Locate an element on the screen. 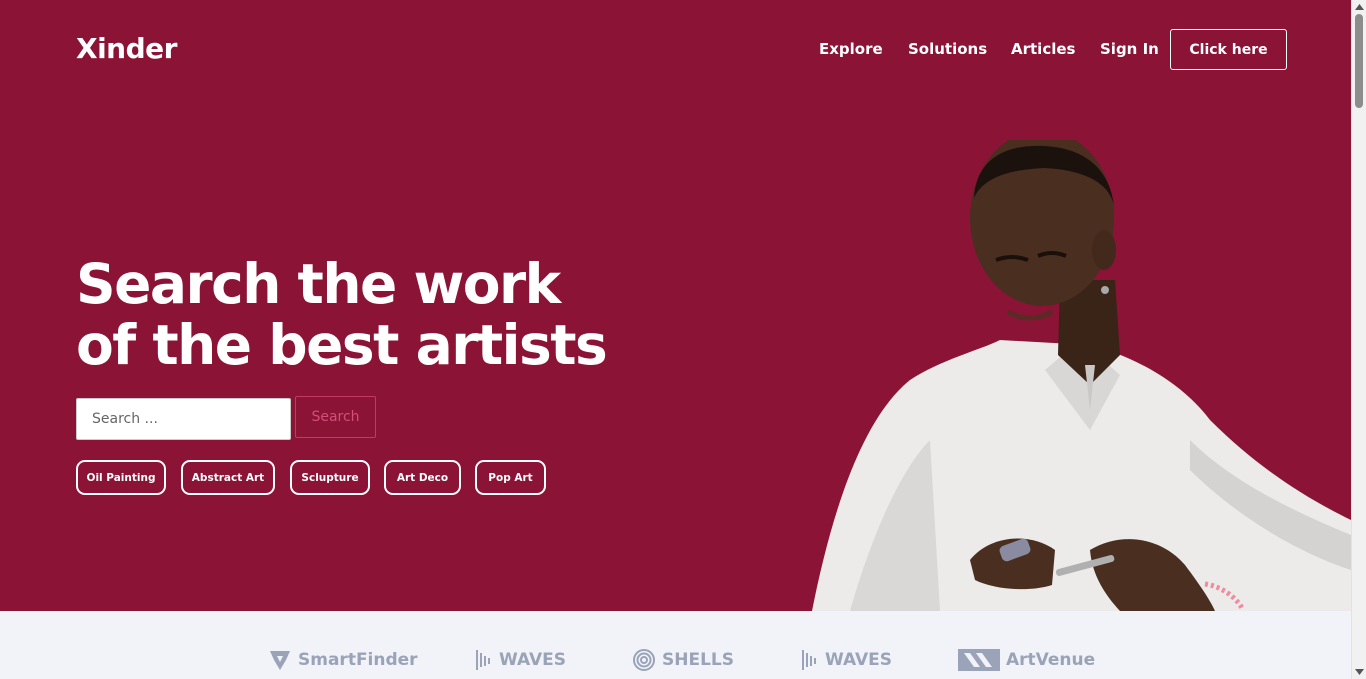  partner-logo-smartfinder: SmartFinder is located at coordinates (343, 660).